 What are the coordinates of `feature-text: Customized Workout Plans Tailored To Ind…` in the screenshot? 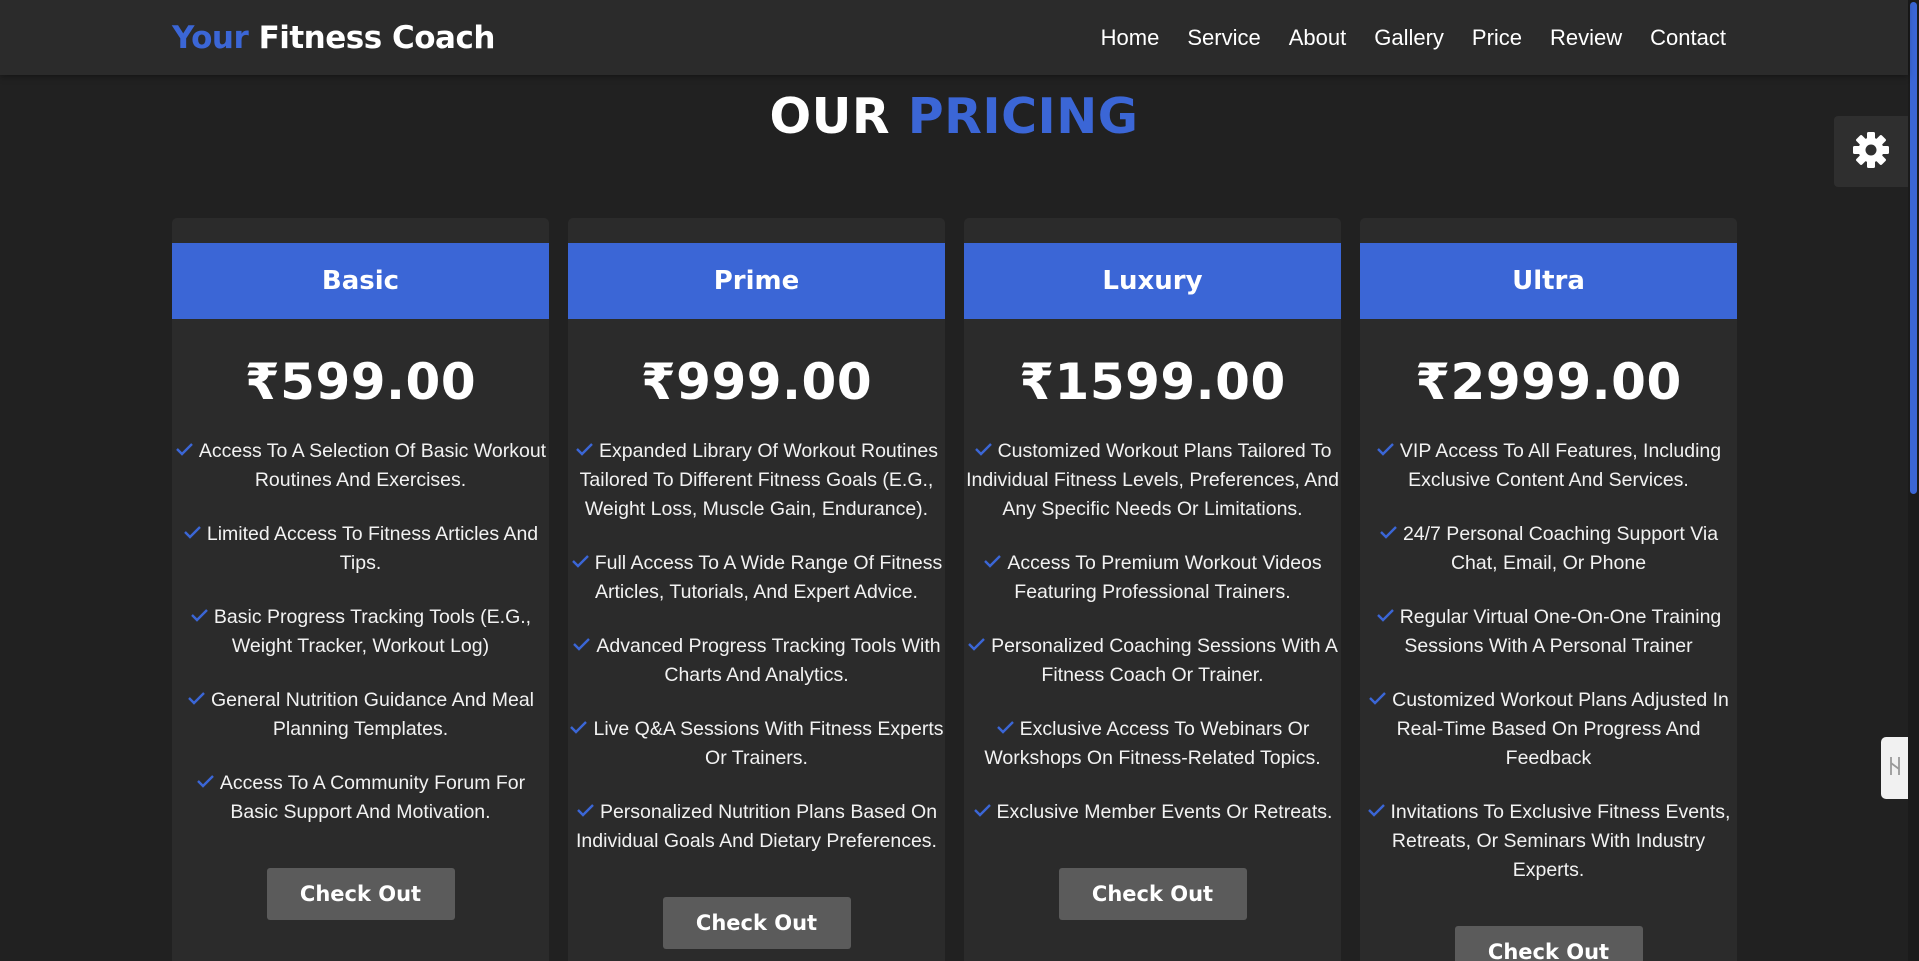 It's located at (1152, 480).